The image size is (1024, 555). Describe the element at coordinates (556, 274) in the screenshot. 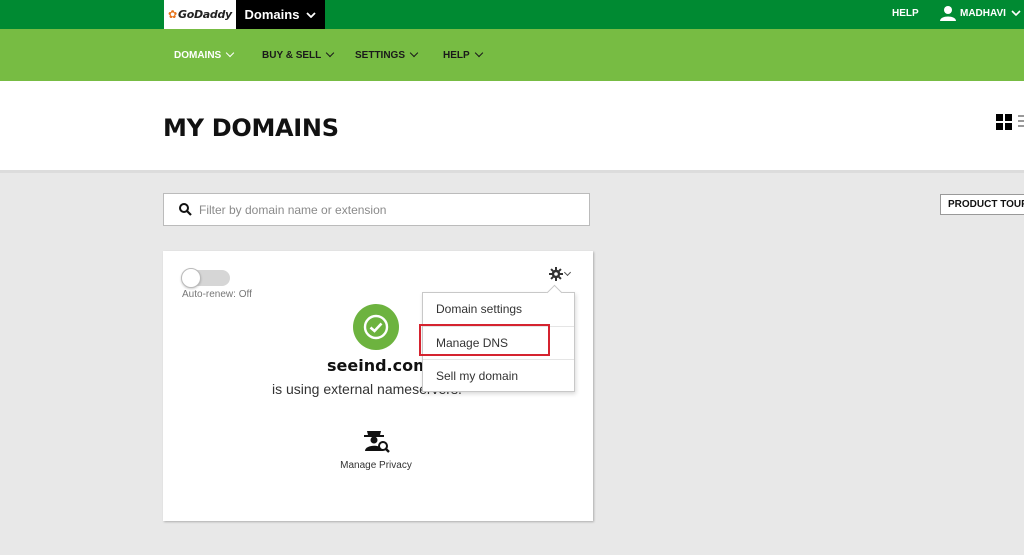

I see `gear-icon` at that location.